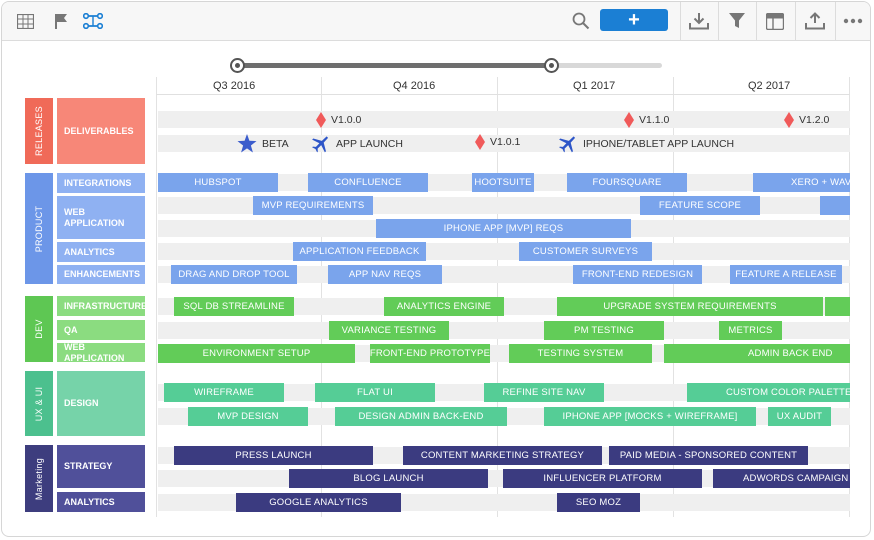  I want to click on milestone: BETA, so click(263, 143).